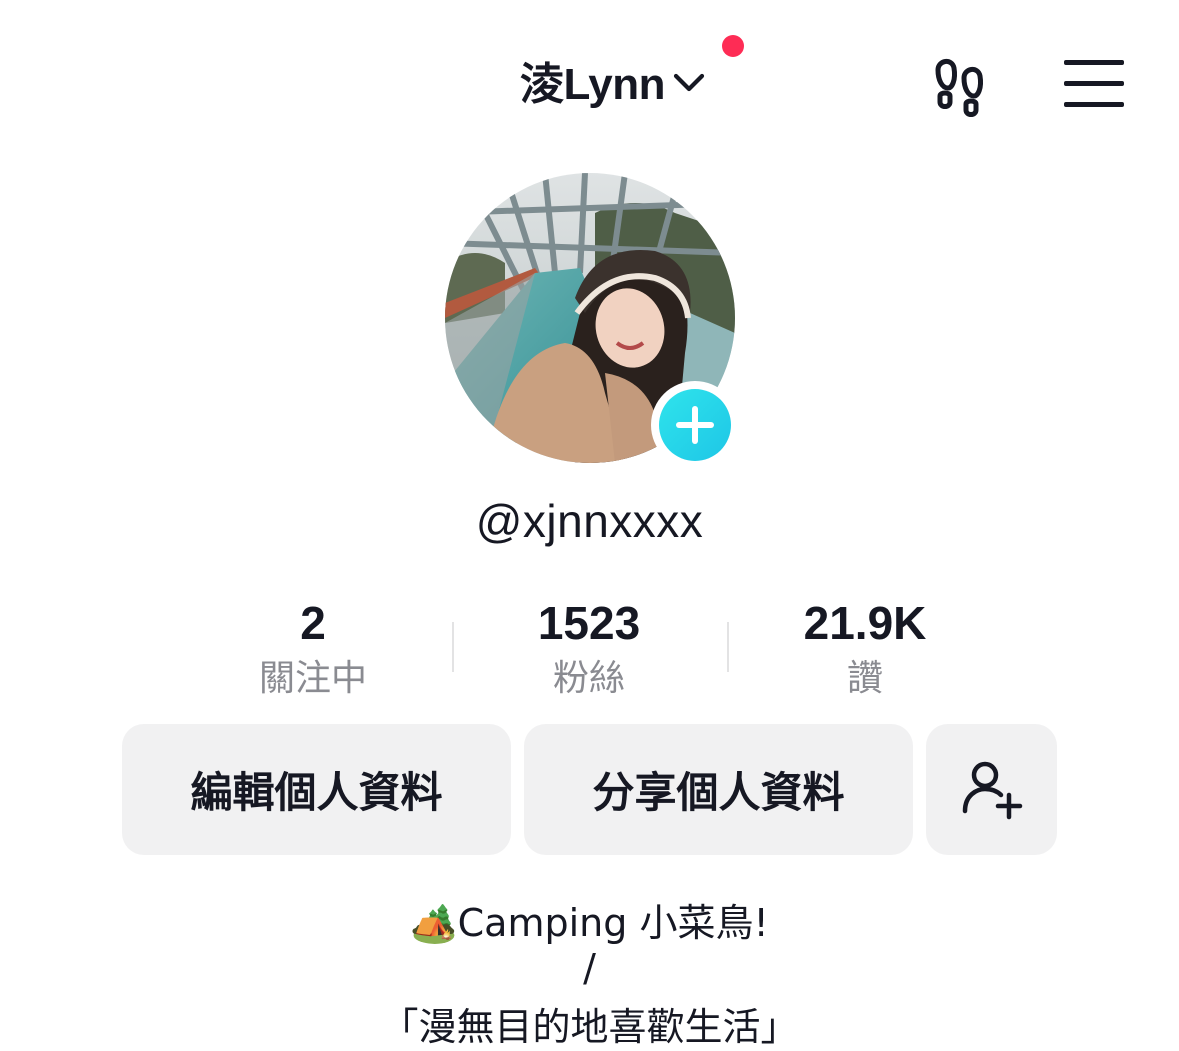  Describe the element at coordinates (689, 82) in the screenshot. I see `chevron-down-icon` at that location.